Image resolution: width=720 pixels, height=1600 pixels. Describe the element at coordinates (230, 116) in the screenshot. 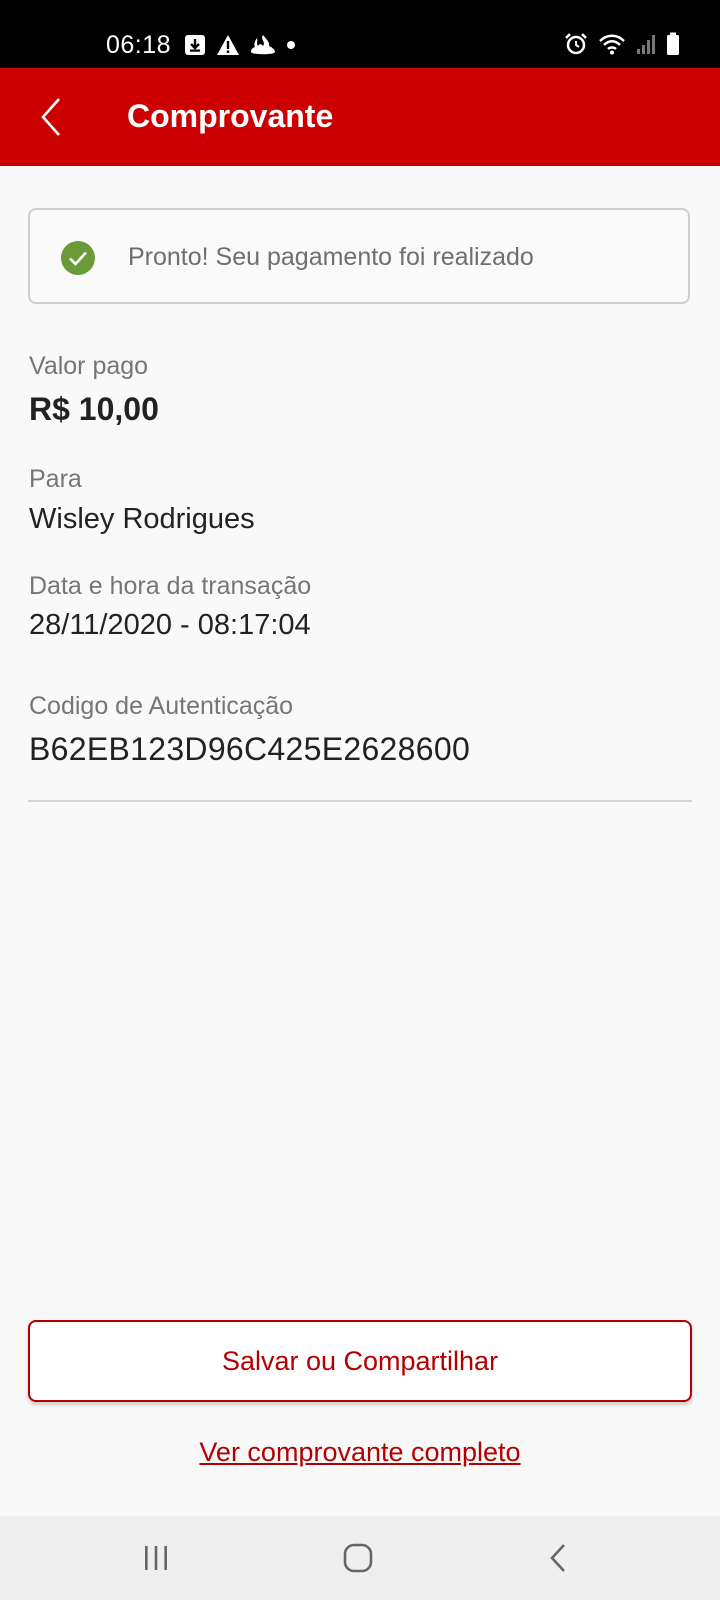

I see `page-title: Comprovante` at that location.